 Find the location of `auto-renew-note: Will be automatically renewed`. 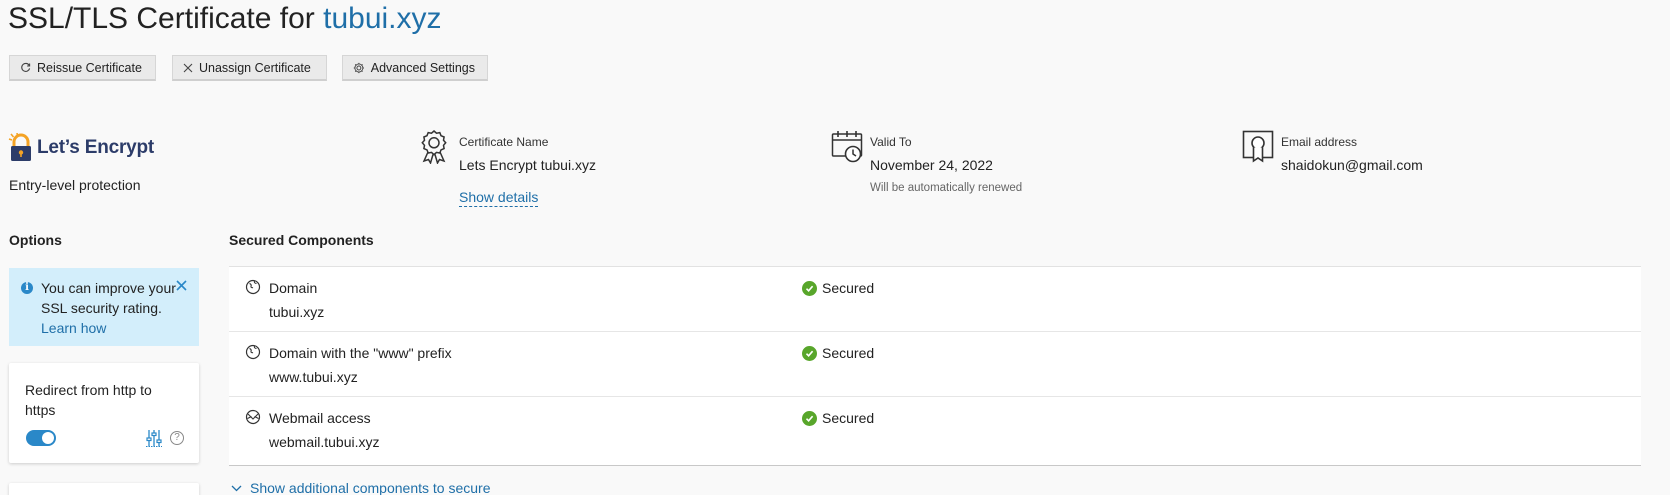

auto-renew-note: Will be automatically renewed is located at coordinates (946, 188).